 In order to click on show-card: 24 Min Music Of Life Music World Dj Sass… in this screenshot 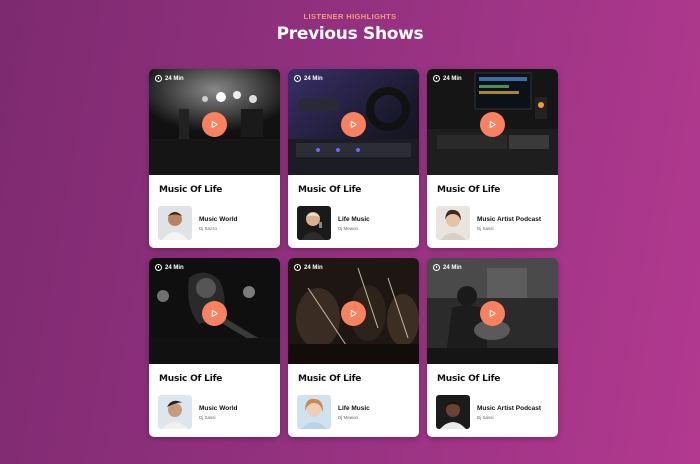, I will do `click(214, 347)`.